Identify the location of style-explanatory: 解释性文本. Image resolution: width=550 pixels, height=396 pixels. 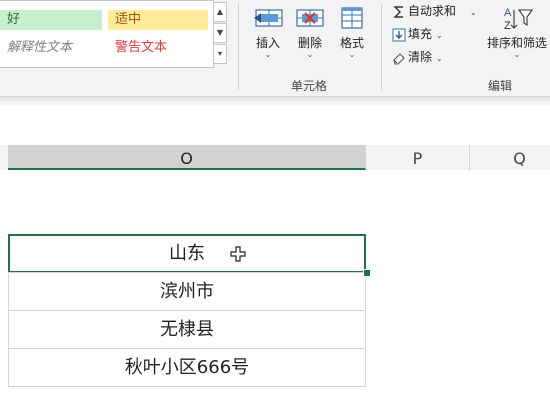
(51, 48).